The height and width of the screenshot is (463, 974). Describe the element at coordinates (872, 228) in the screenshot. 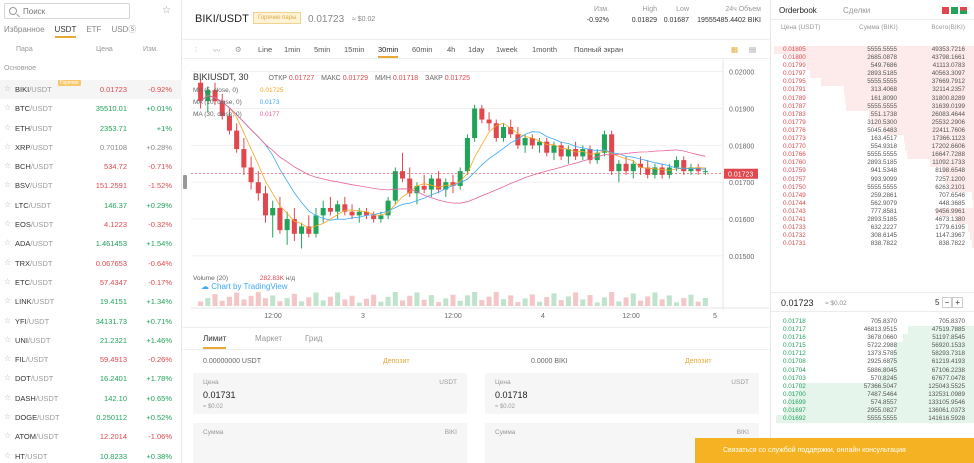

I see `ask-row: 0.01733 632.2227 1779.6195` at that location.